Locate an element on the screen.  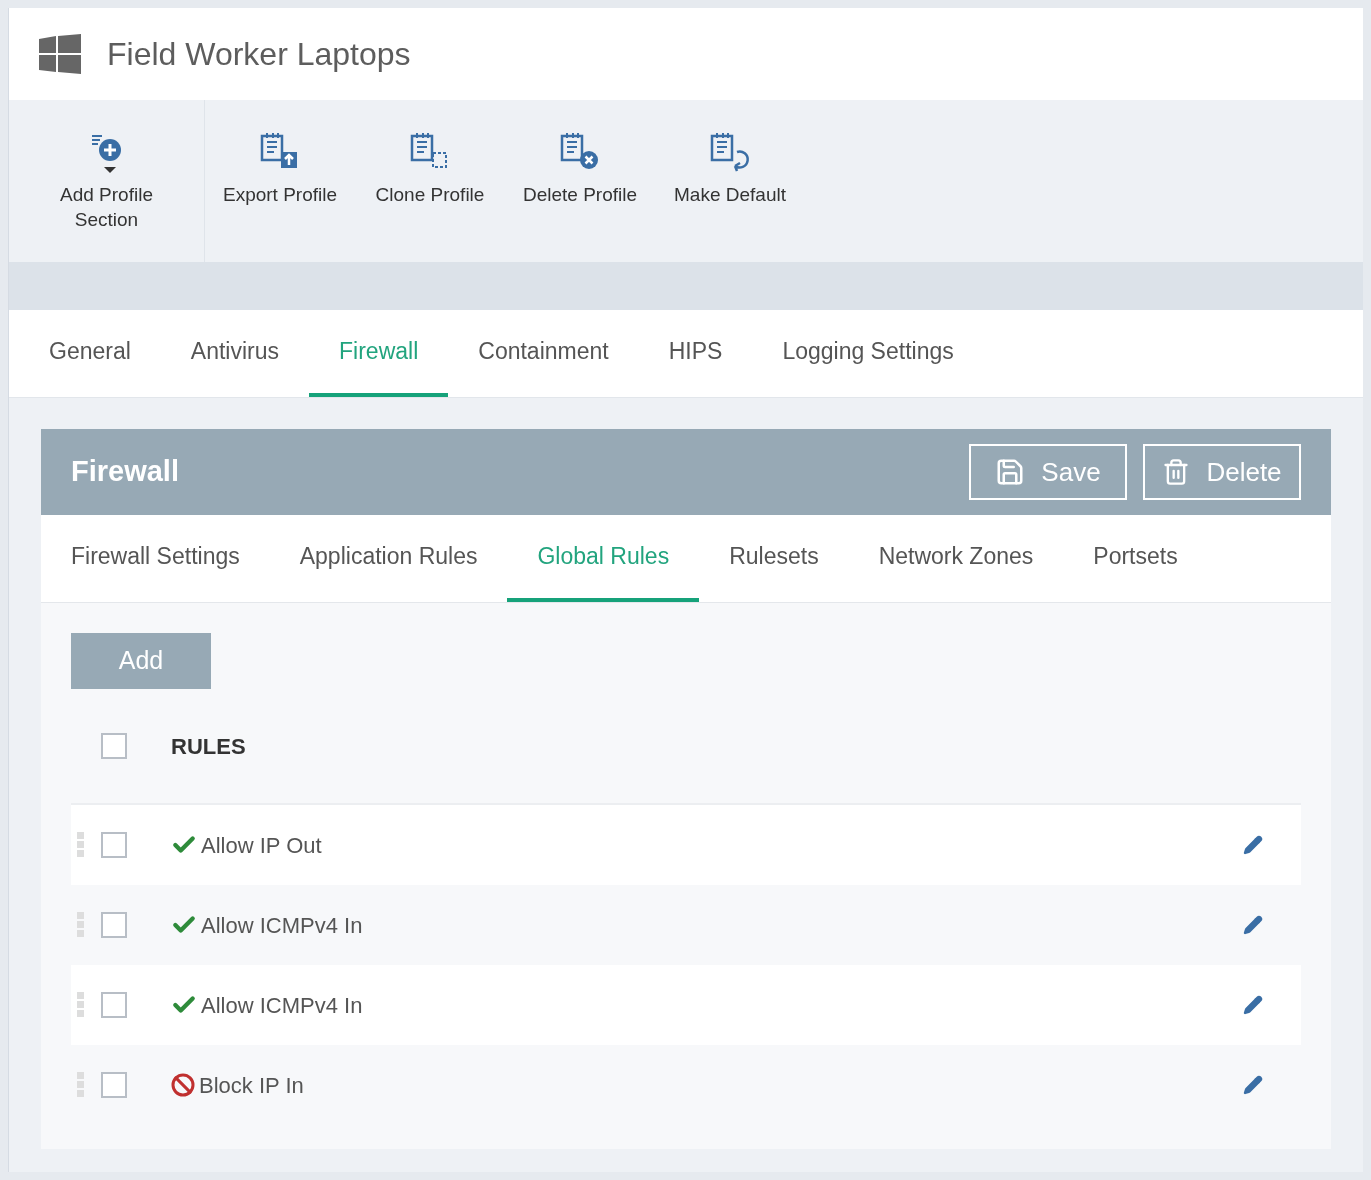
column-header: RULES is located at coordinates (208, 746).